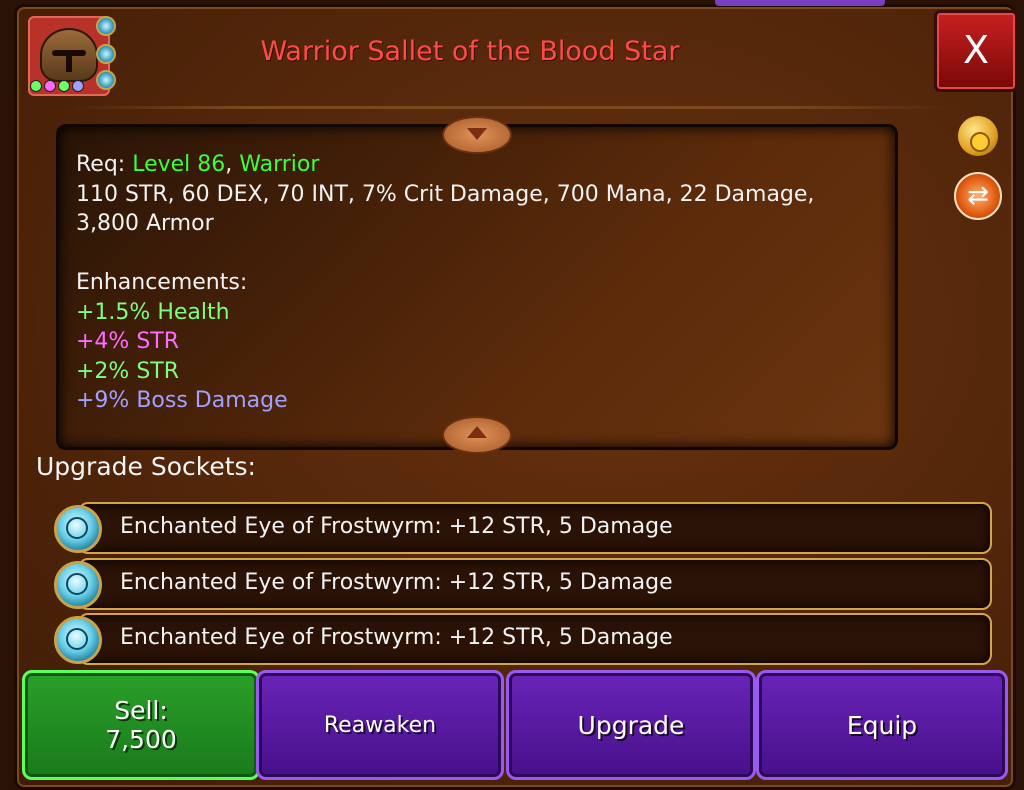 The width and height of the screenshot is (1024, 790). I want to click on enhancement-item: +2% STR, so click(128, 371).